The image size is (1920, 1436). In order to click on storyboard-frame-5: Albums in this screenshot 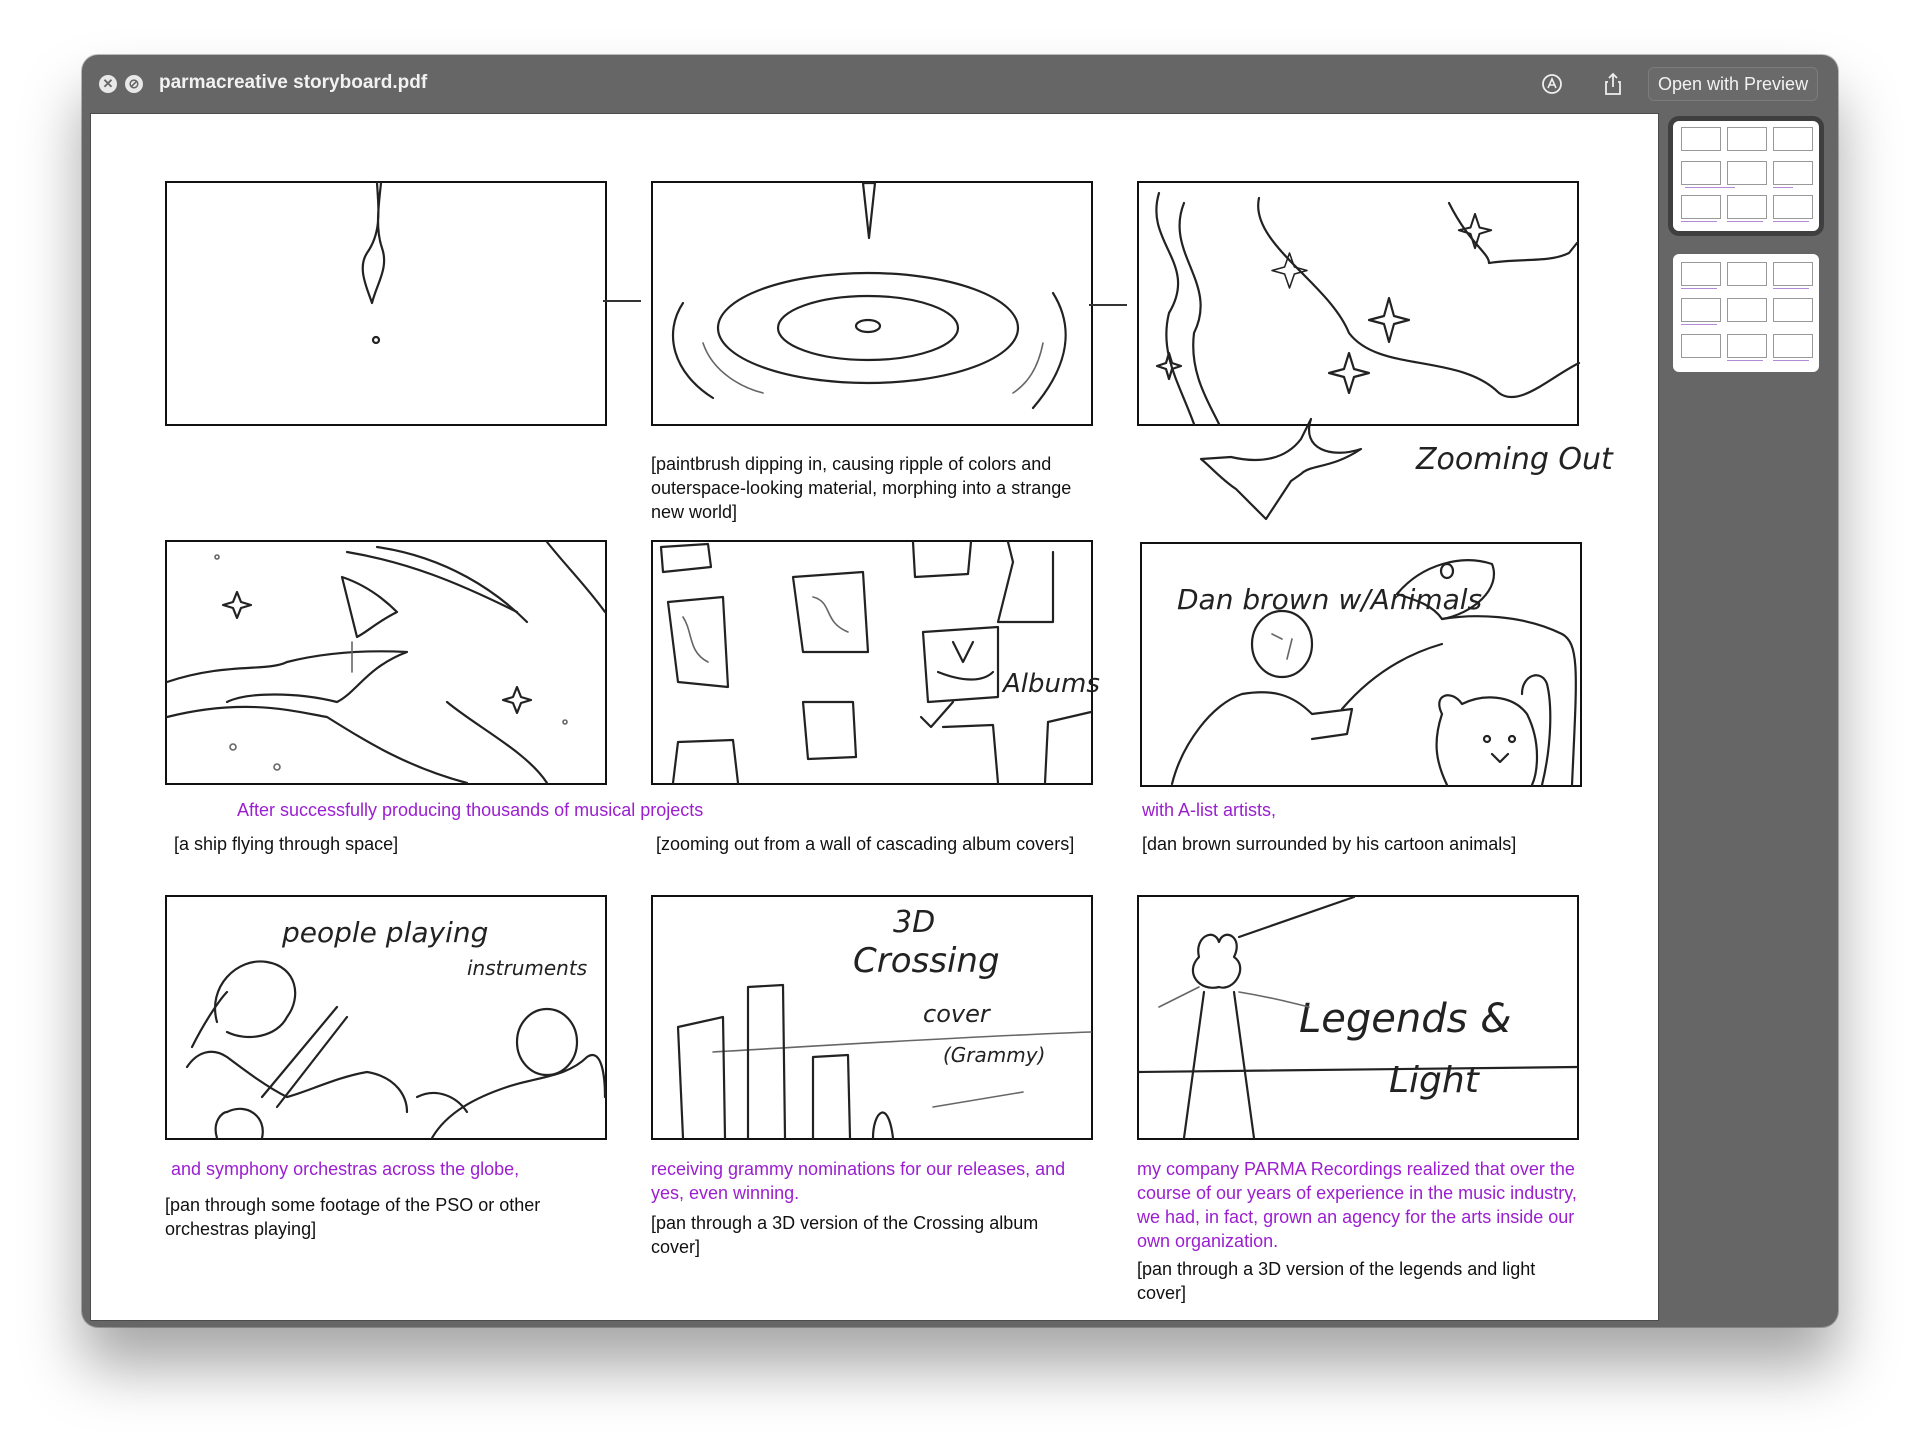, I will do `click(875, 662)`.